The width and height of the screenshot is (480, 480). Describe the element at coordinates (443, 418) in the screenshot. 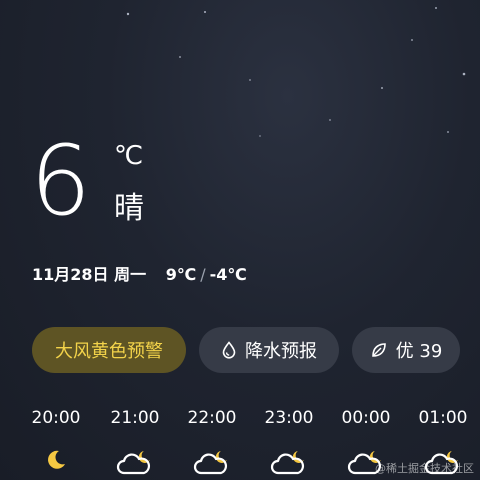

I see `hour-time: 01:00` at that location.